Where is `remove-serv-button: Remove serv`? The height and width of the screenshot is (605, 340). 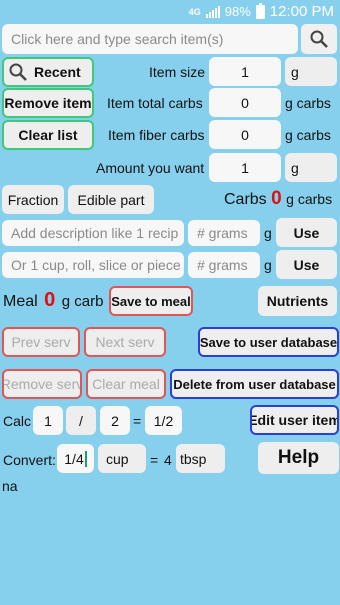
remove-serv-button: Remove serv is located at coordinates (42, 384).